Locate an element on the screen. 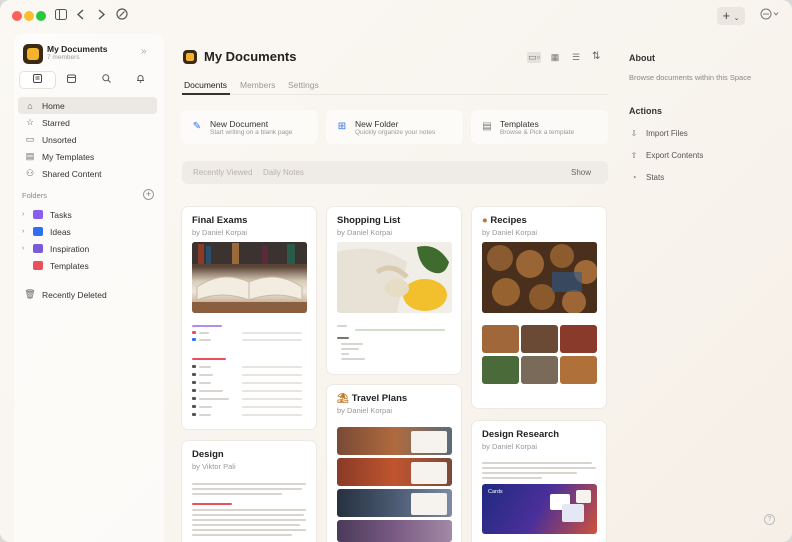 Image resolution: width=792 pixels, height=542 pixels. export-icon: ⇧ is located at coordinates (634, 155).